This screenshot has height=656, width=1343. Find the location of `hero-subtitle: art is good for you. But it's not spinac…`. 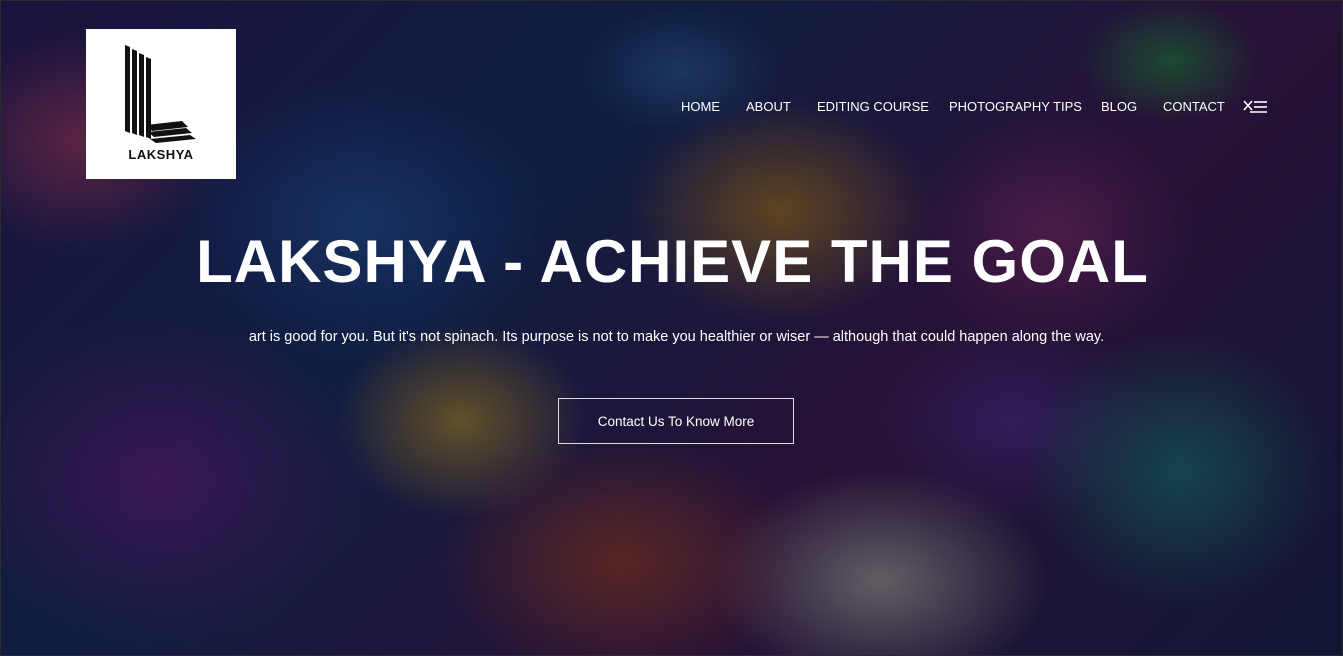

hero-subtitle: art is good for you. But it's not spinac… is located at coordinates (676, 337).